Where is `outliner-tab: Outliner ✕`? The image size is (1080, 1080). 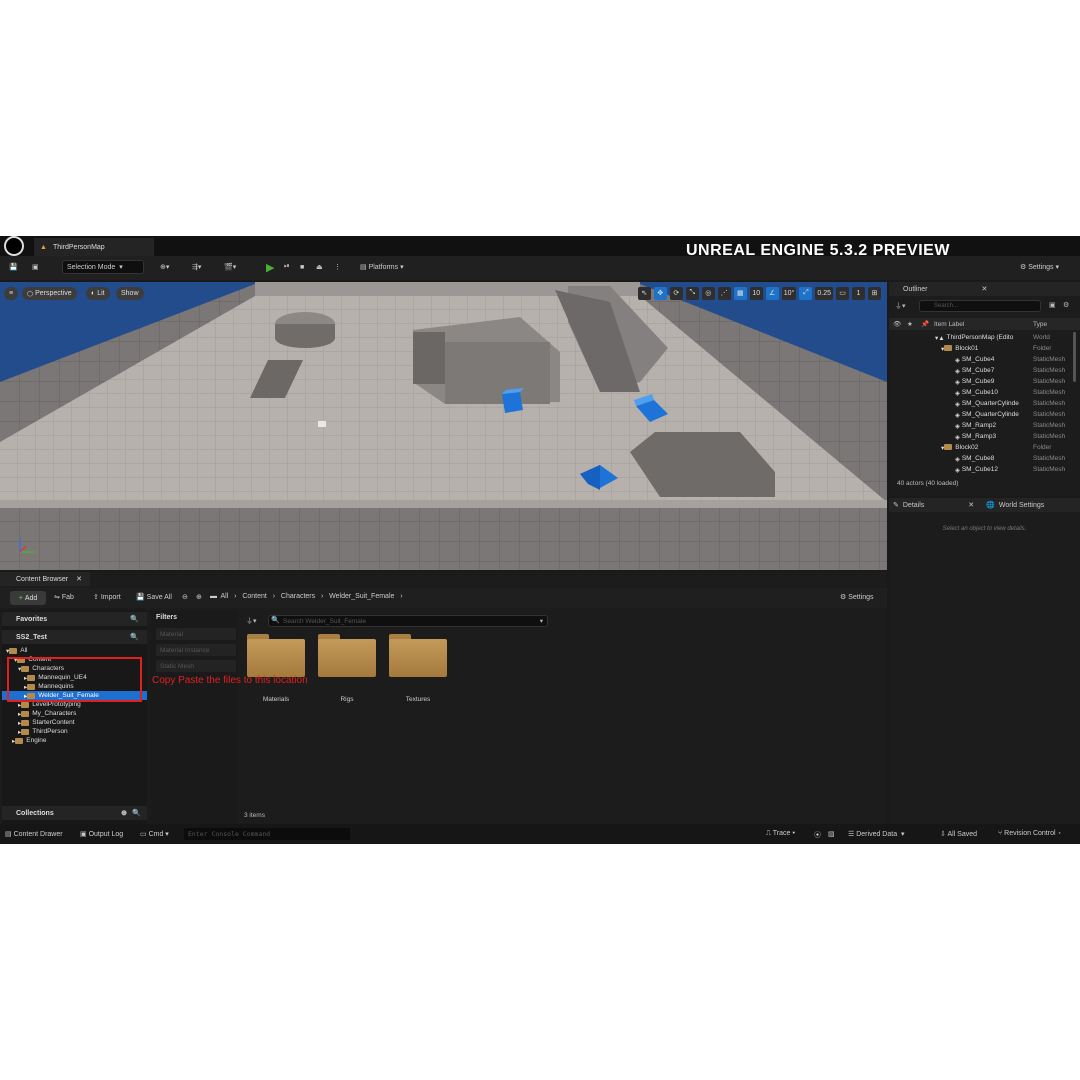
outliner-tab: Outliner ✕ is located at coordinates (984, 289).